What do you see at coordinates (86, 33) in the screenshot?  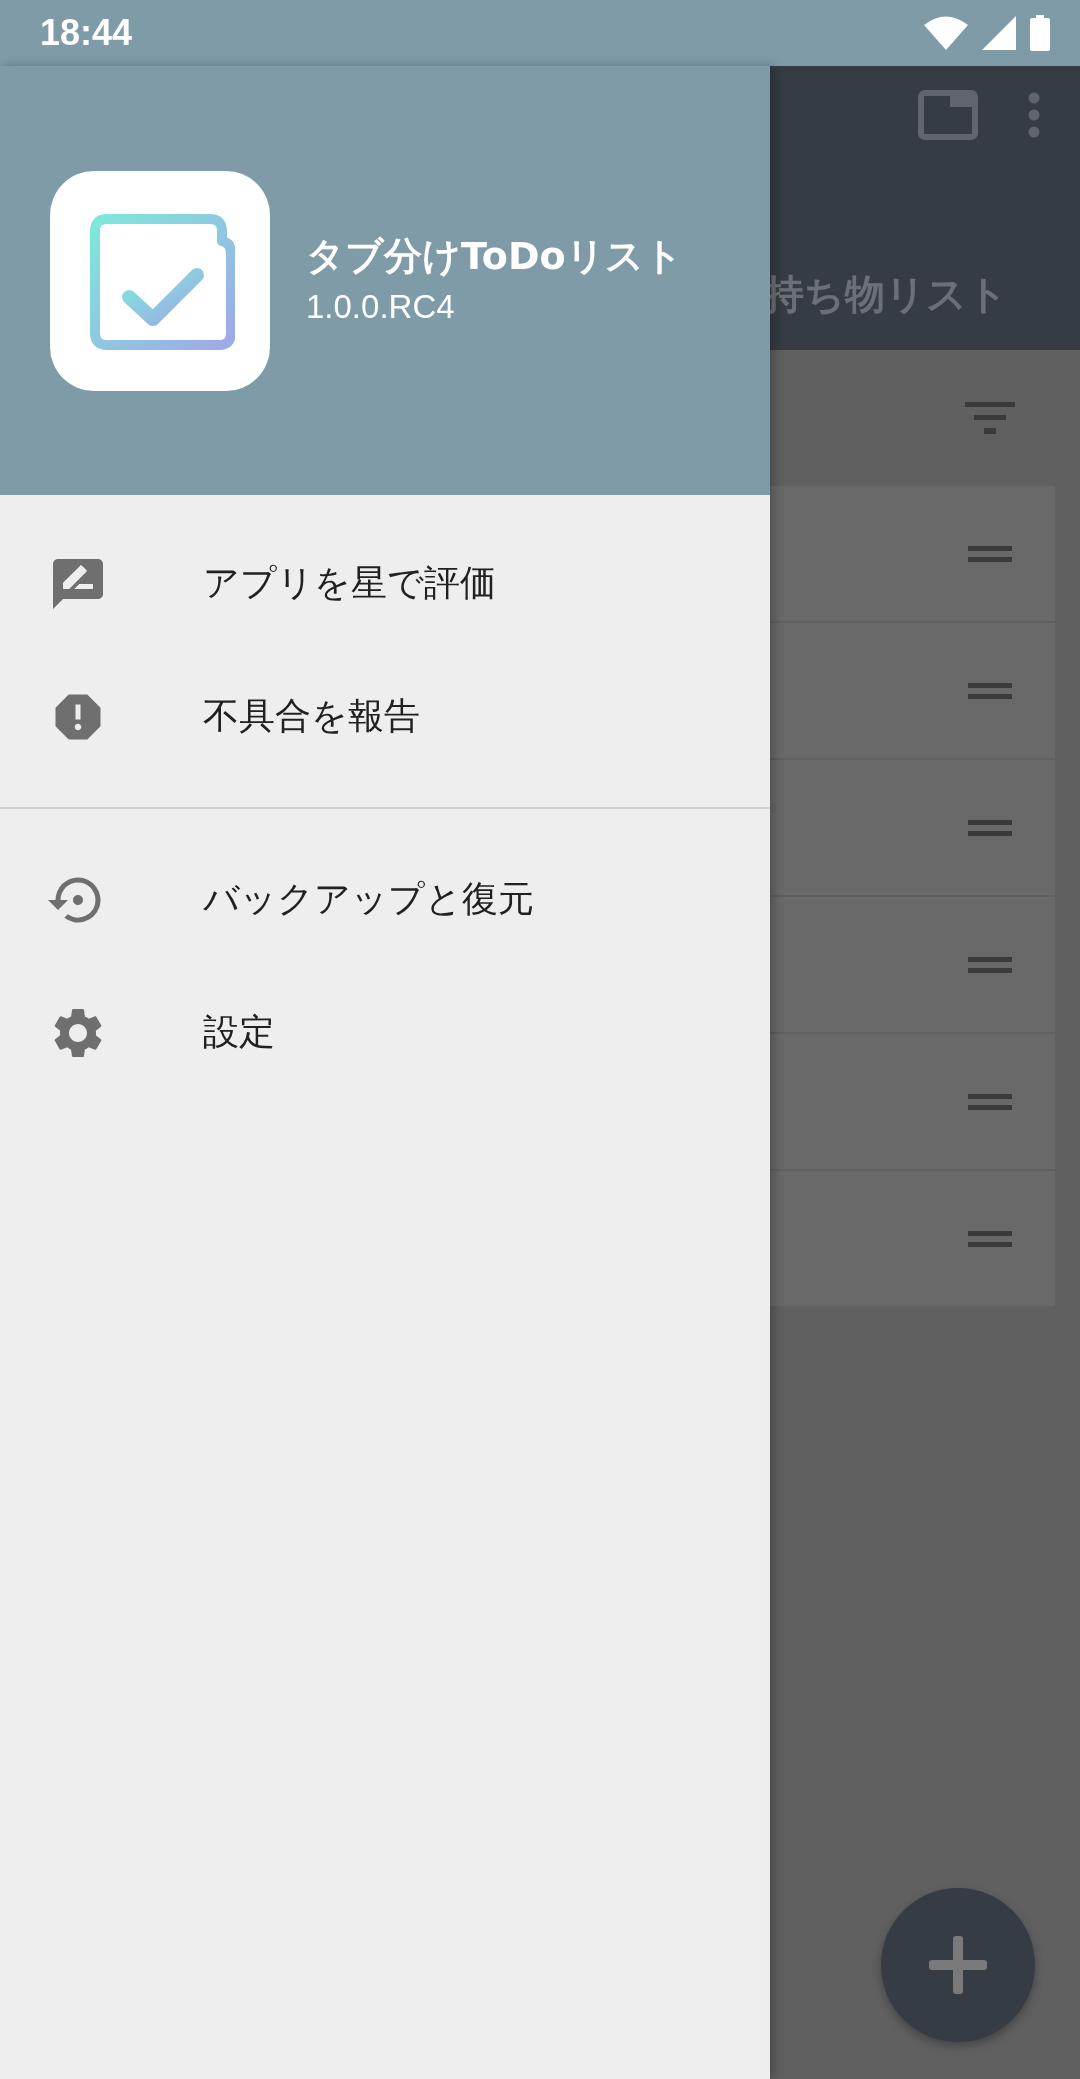 I see `status-time: 18:44` at bounding box center [86, 33].